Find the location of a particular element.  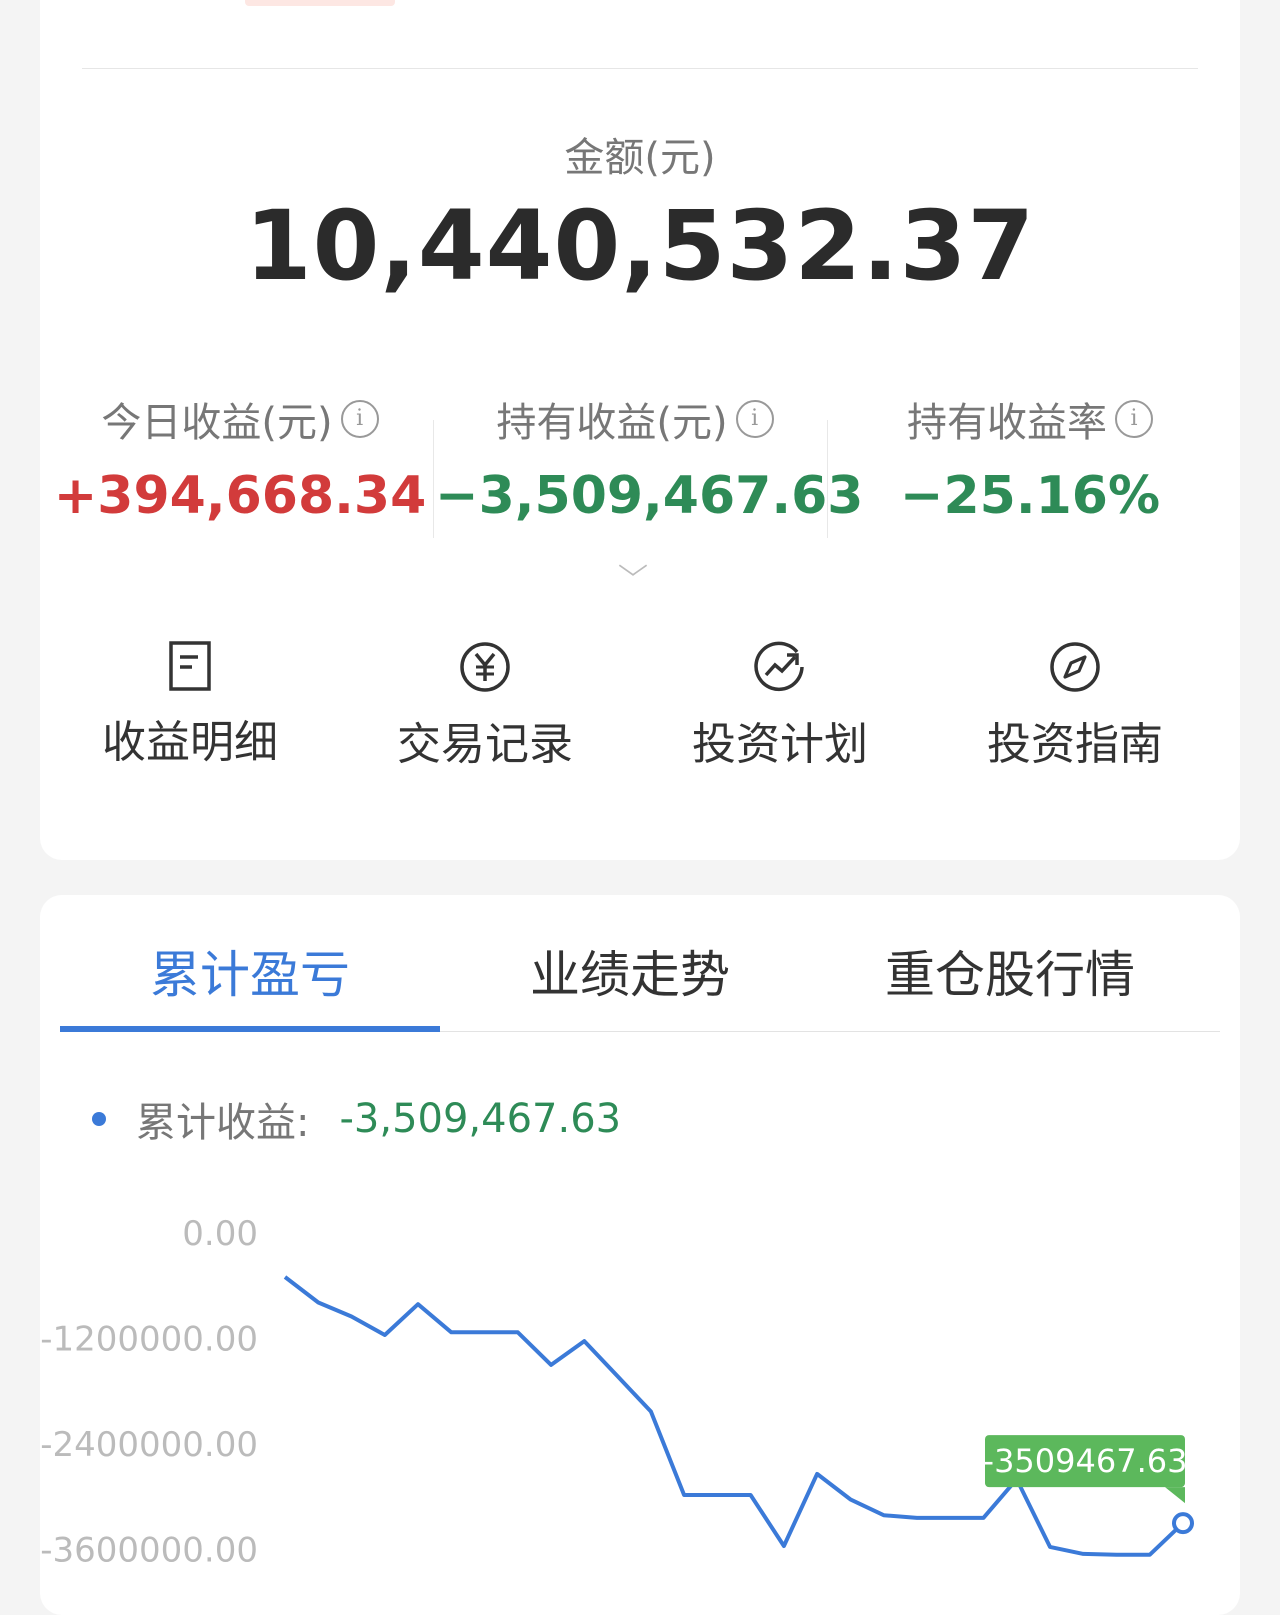

compass-icon is located at coordinates (1075, 667).